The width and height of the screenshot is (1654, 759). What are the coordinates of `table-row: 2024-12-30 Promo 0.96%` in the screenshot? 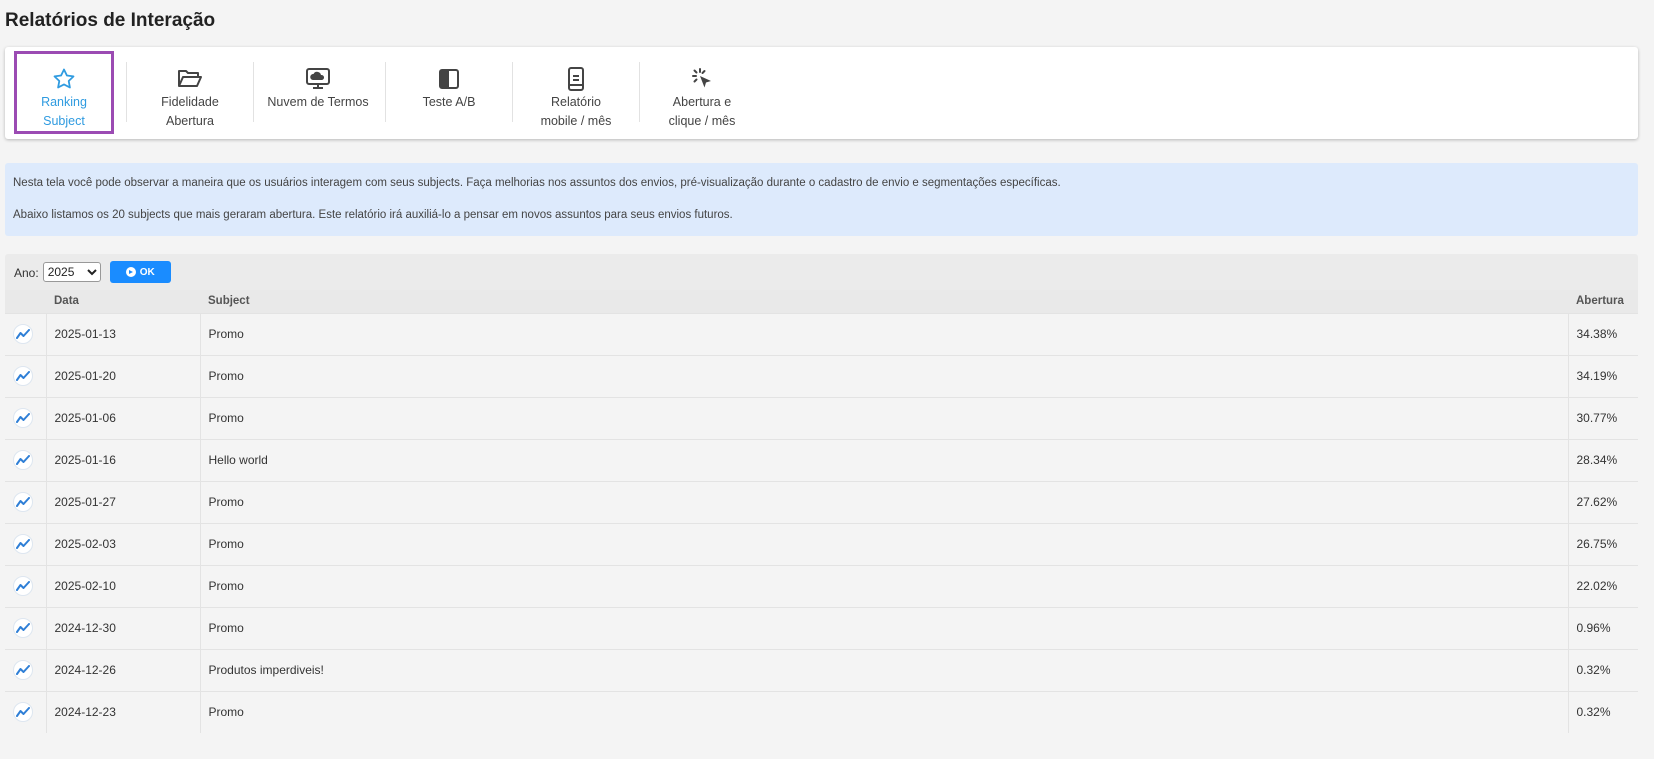 It's located at (821, 627).